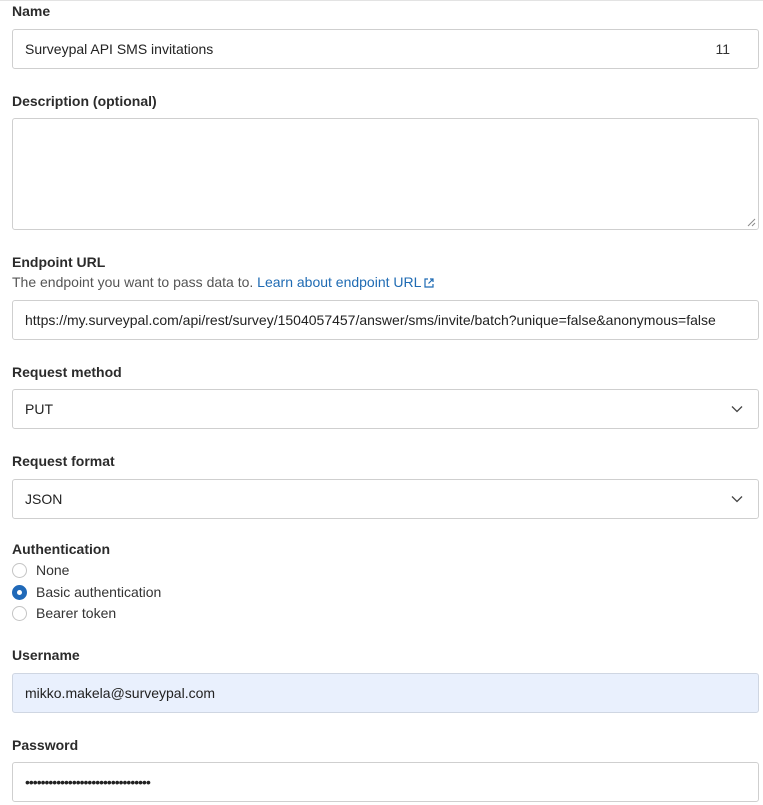  I want to click on request-format-select: JSON, so click(385, 499).